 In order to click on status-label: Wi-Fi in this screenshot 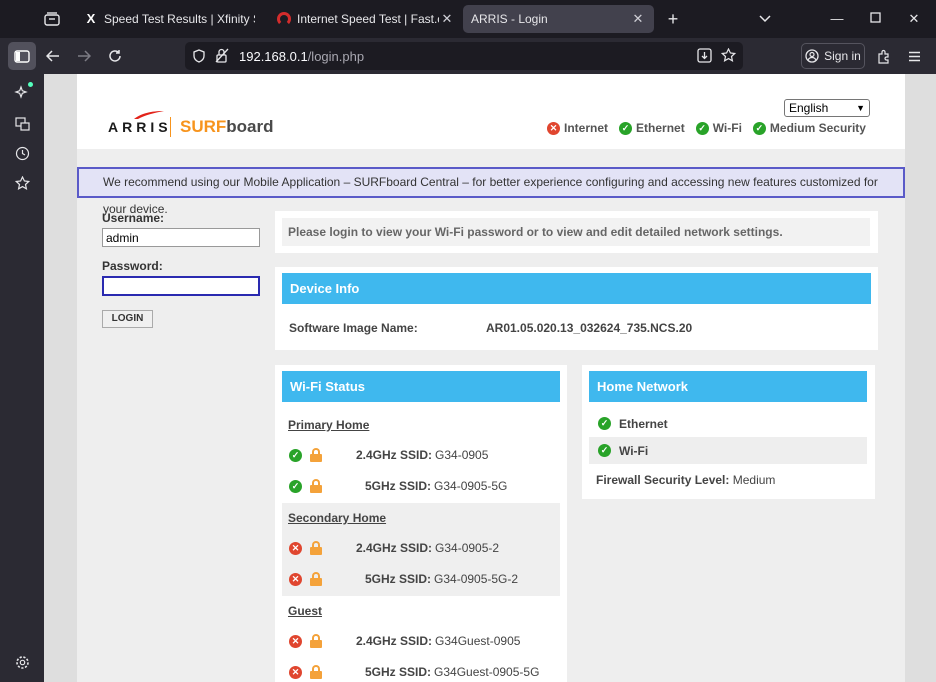, I will do `click(727, 128)`.